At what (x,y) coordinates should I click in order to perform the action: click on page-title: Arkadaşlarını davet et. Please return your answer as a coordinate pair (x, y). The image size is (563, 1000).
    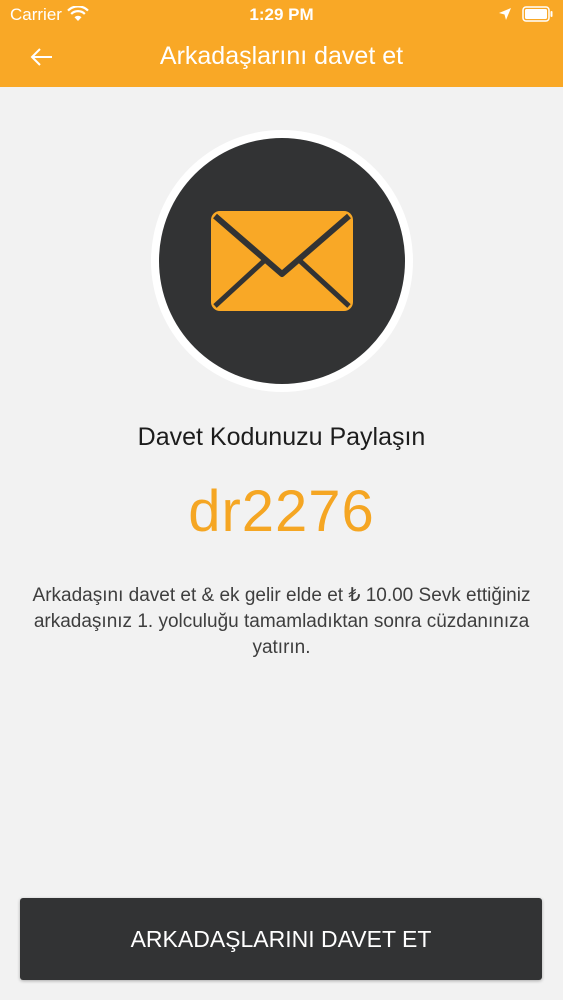
    Looking at the image, I should click on (281, 56).